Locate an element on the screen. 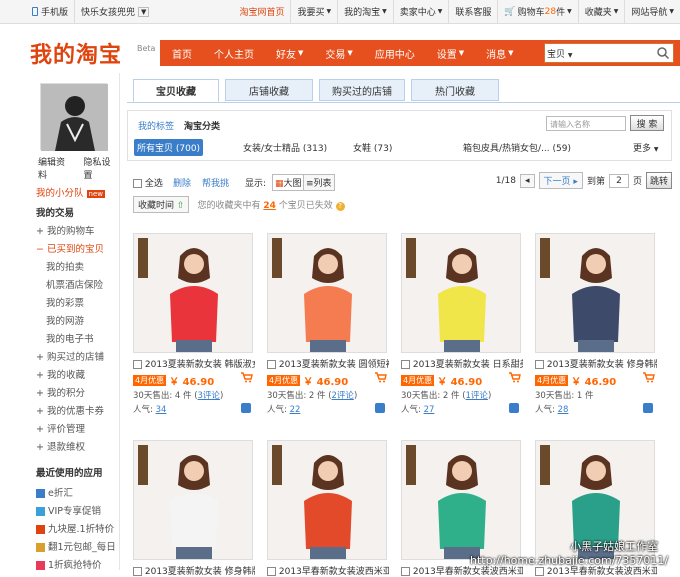 This screenshot has width=680, height=577. header-search: 宝贝 ▼ is located at coordinates (609, 53).